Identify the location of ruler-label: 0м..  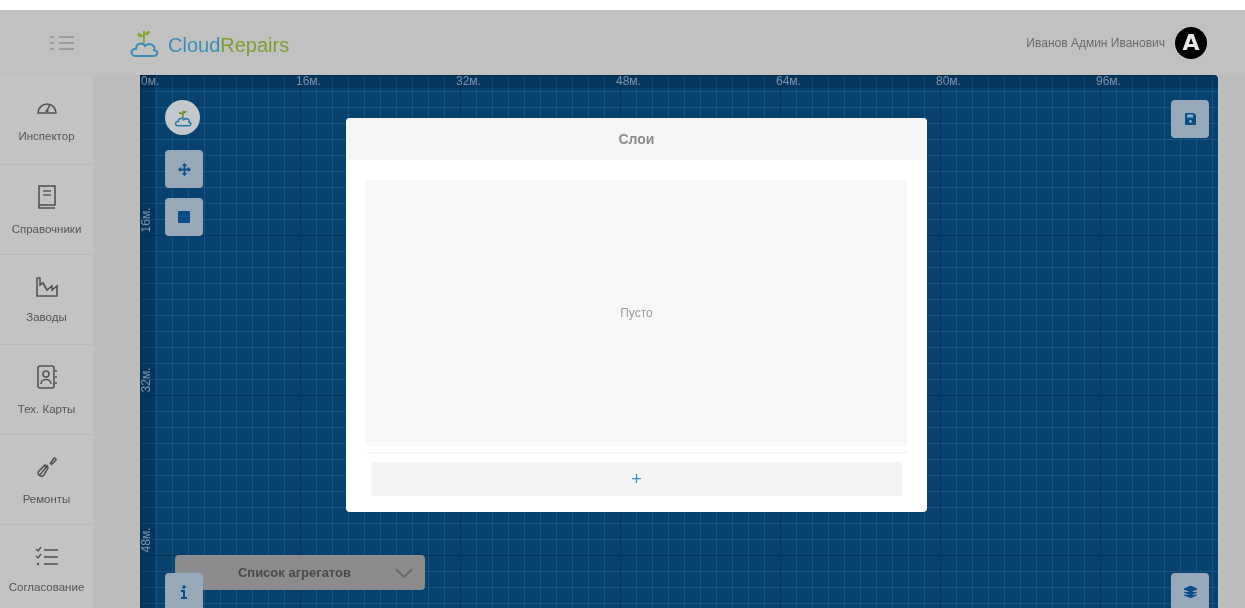
(150, 81).